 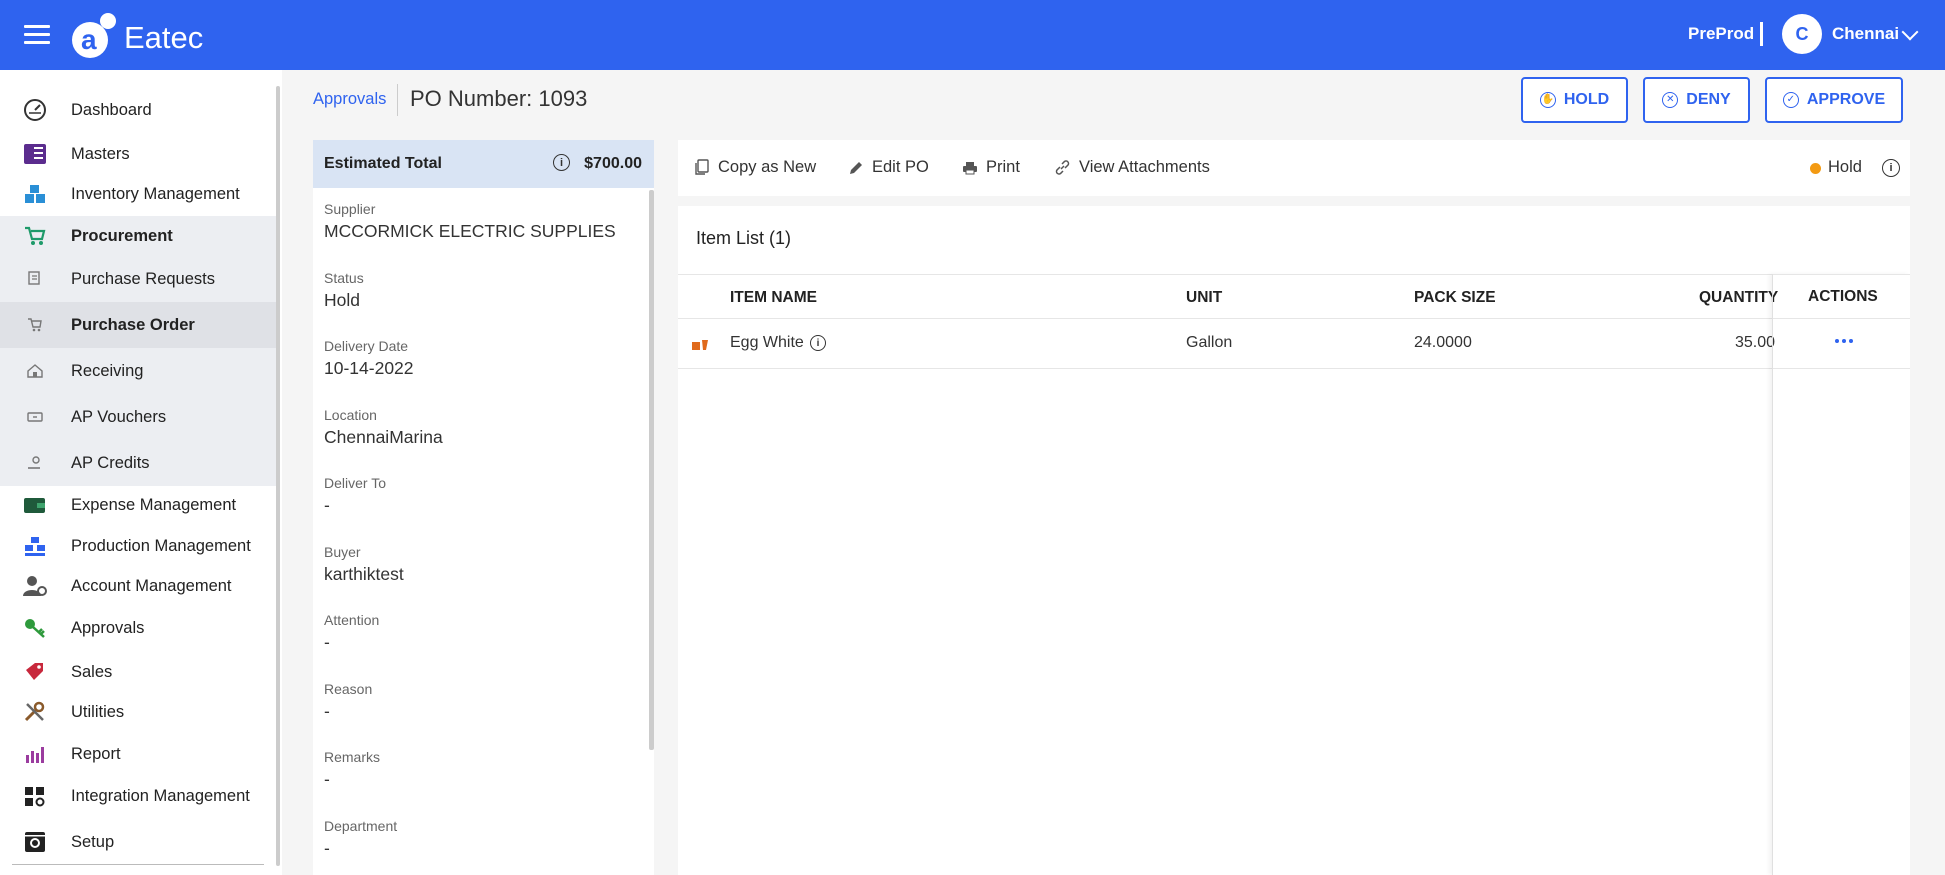 I want to click on account-icon, so click(x=35, y=586).